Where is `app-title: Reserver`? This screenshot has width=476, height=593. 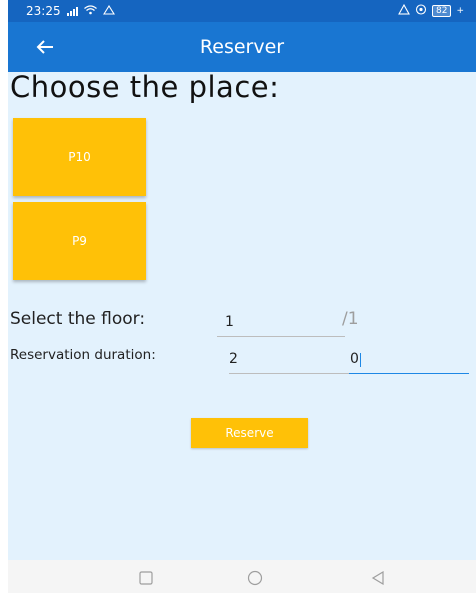 app-title: Reserver is located at coordinates (242, 47).